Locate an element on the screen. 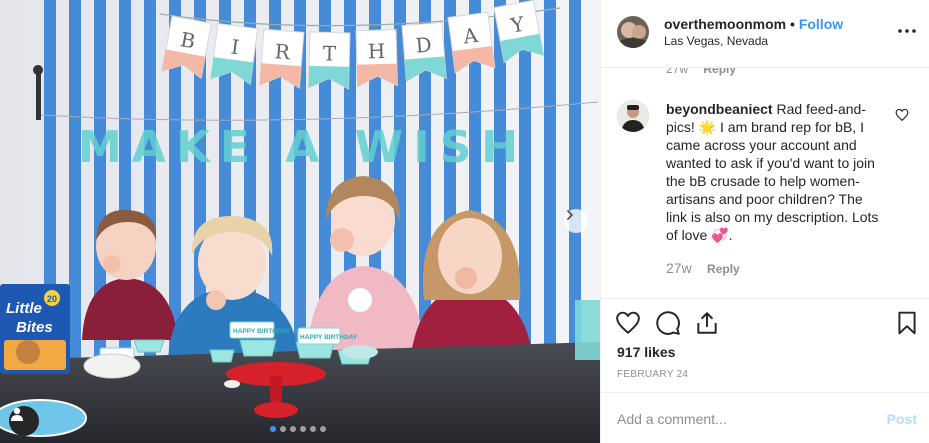 Image resolution: width=929 pixels, height=443 pixels. post-comment-button: Post is located at coordinates (902, 419).